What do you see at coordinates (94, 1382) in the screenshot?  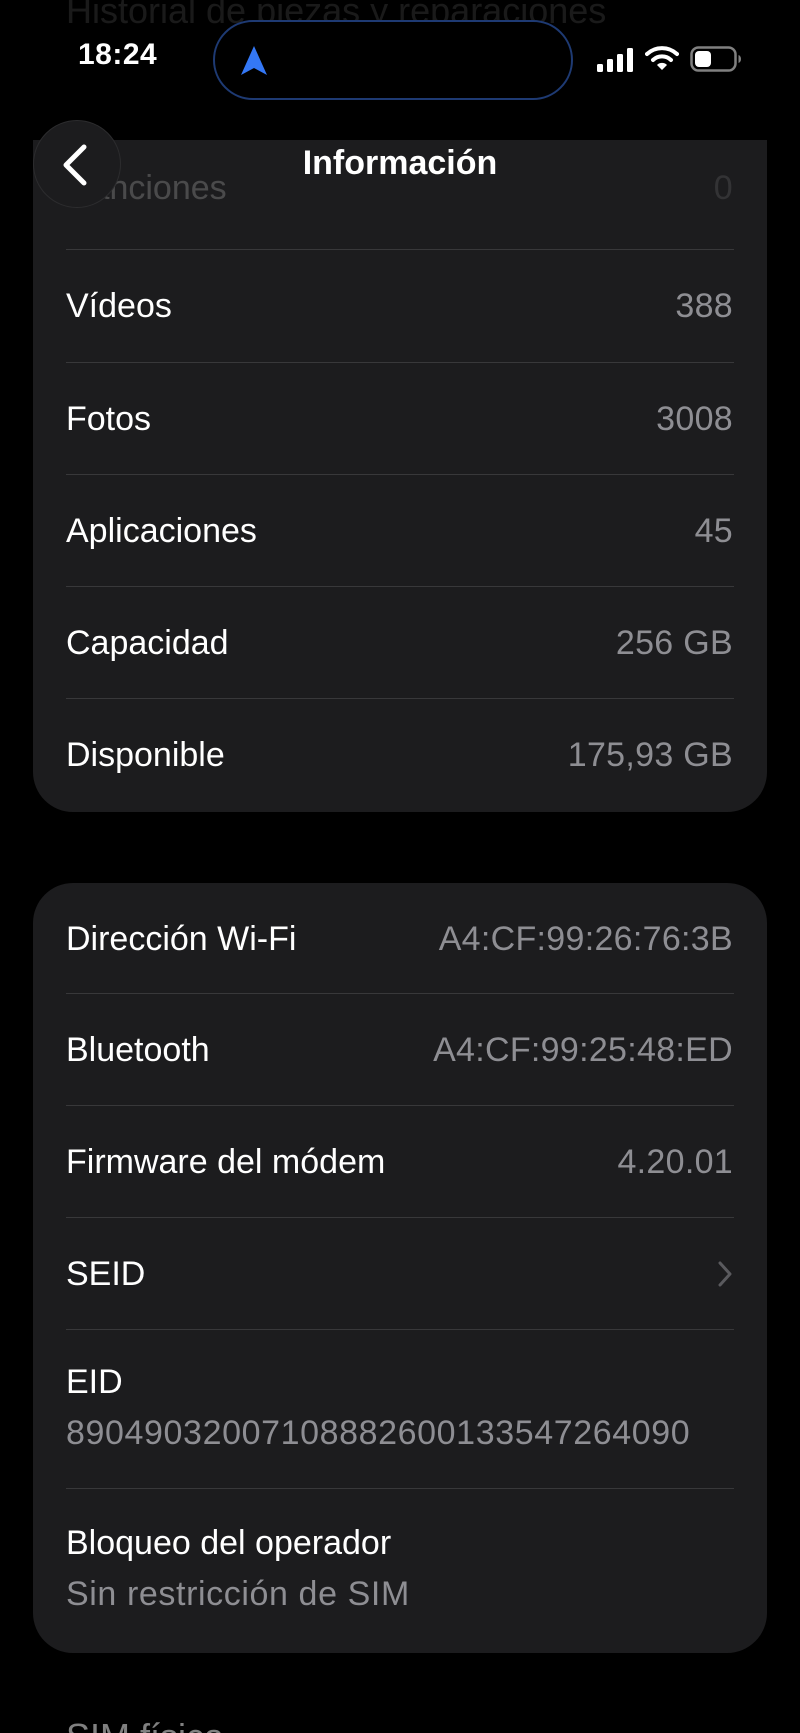 I see `eid-label: EID` at bounding box center [94, 1382].